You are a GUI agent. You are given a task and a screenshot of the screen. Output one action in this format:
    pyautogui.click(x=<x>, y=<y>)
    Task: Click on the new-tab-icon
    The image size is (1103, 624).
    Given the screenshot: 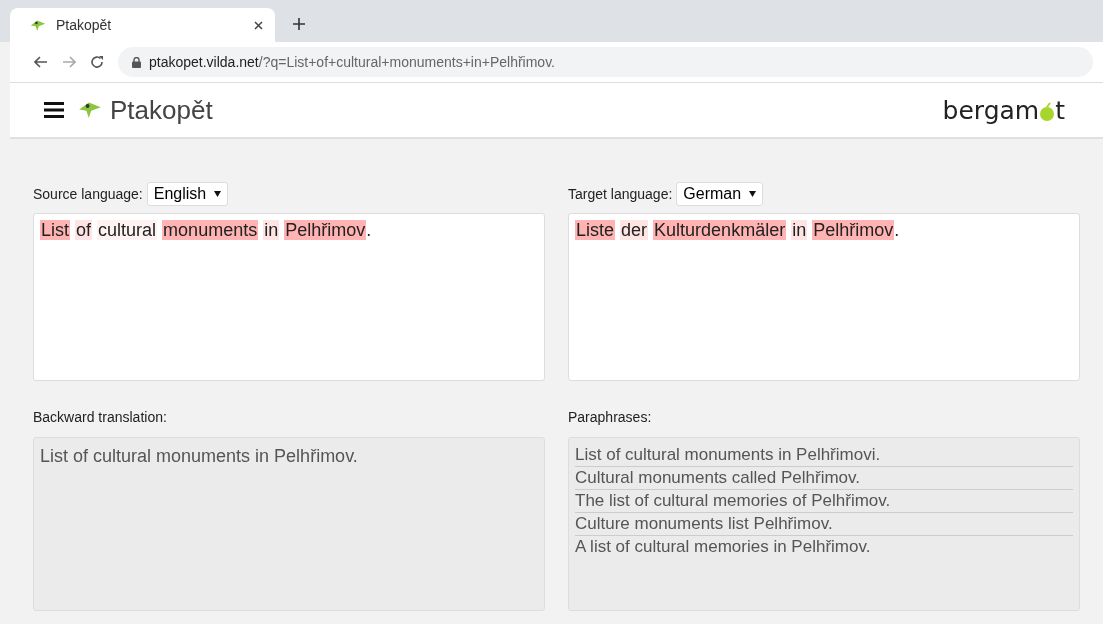 What is the action you would take?
    pyautogui.click(x=299, y=24)
    